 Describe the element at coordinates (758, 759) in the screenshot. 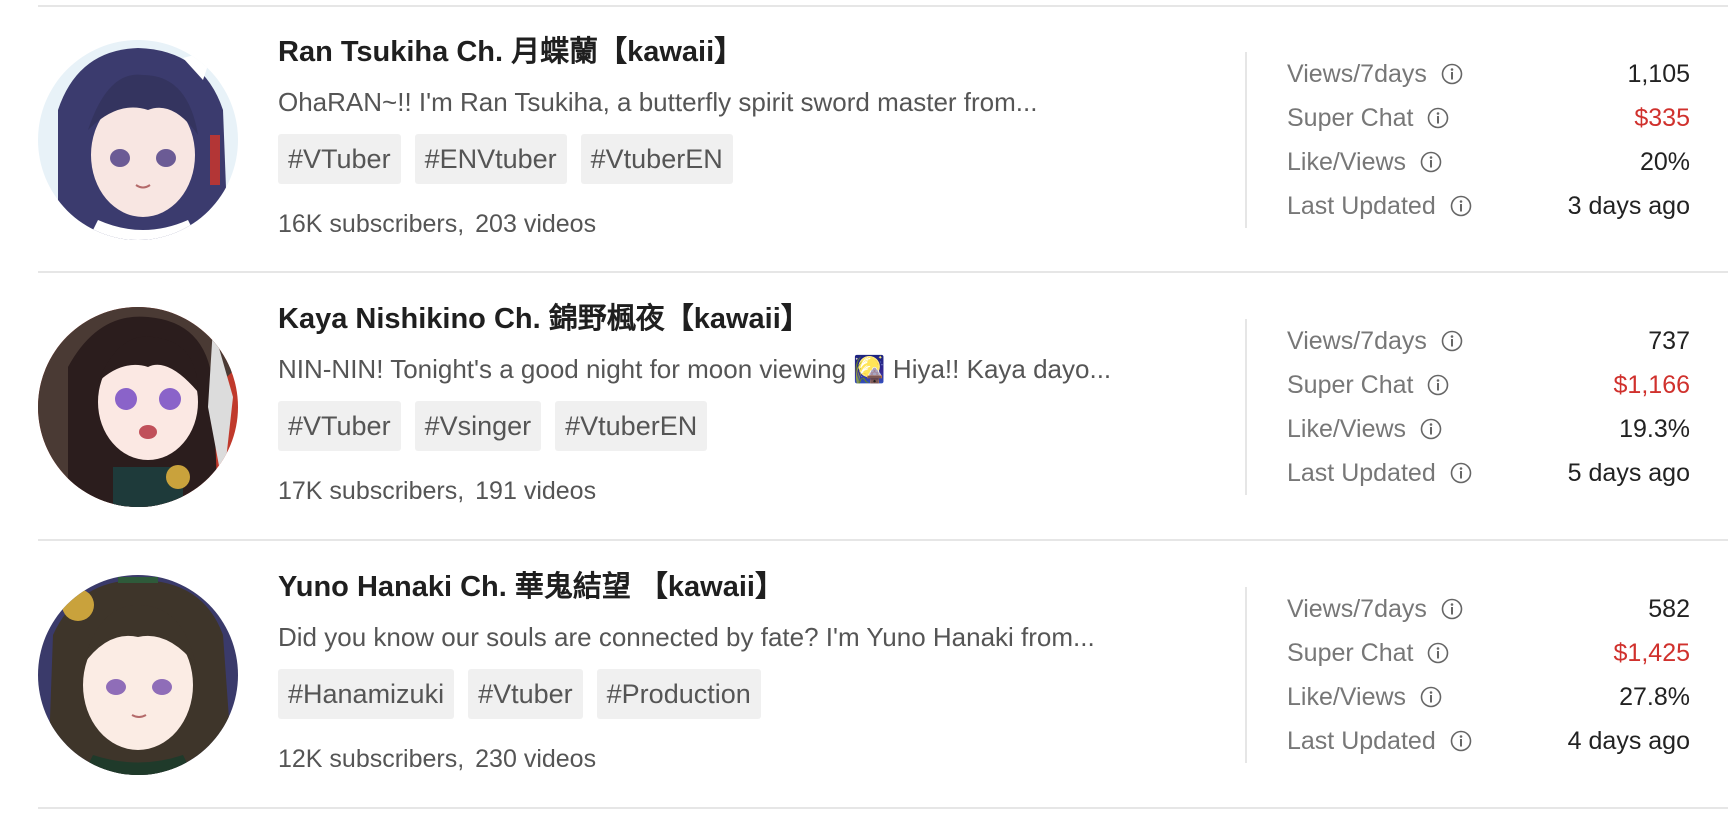

I see `channel-meta: 12K subscribers, 230 videos` at that location.